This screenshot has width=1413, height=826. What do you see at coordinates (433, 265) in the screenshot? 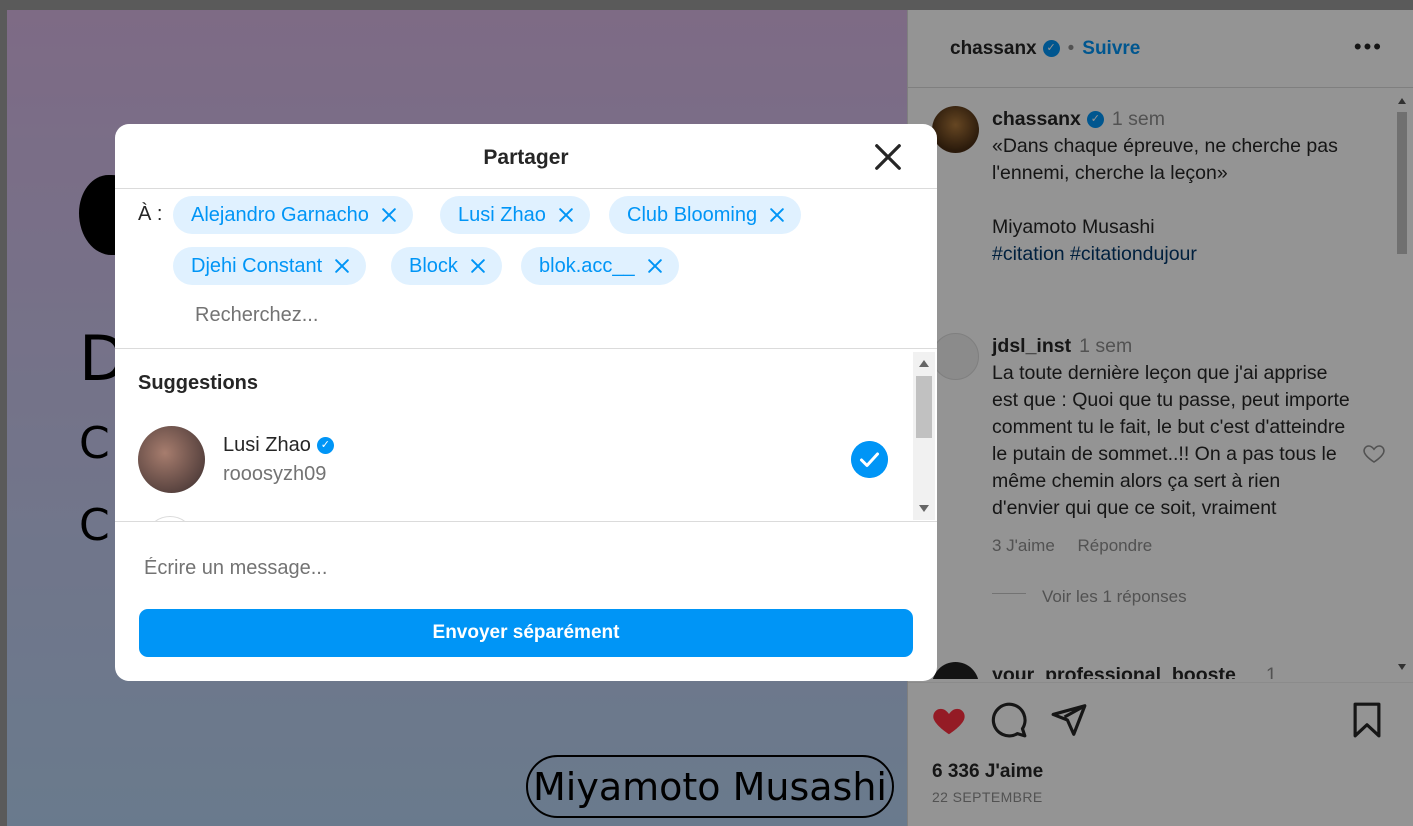
I see `recipient-name: Block` at bounding box center [433, 265].